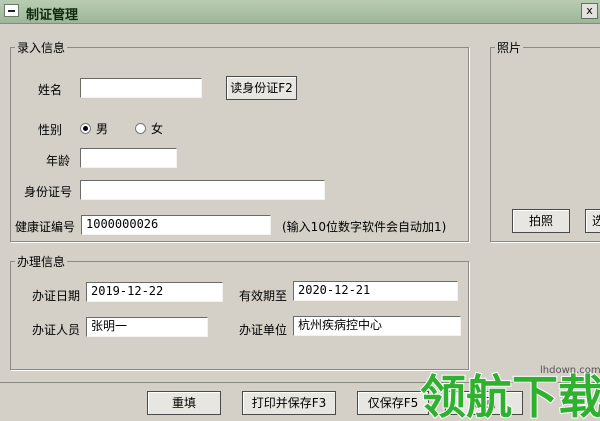 Image resolution: width=600 pixels, height=421 pixels. Describe the element at coordinates (48, 192) in the screenshot. I see `id-number-label: 身份证号` at that location.